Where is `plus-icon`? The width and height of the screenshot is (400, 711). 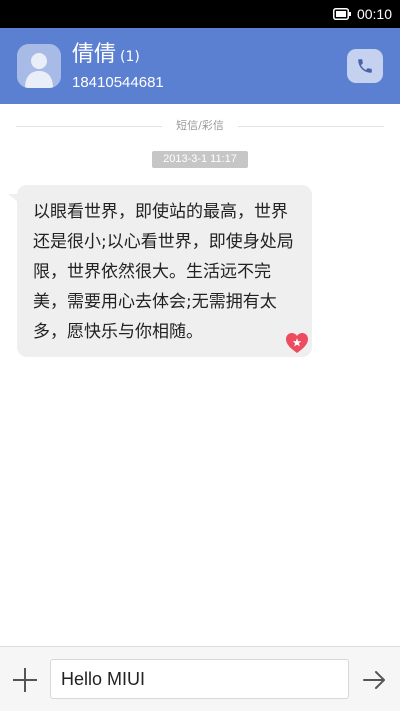
plus-icon is located at coordinates (25, 680).